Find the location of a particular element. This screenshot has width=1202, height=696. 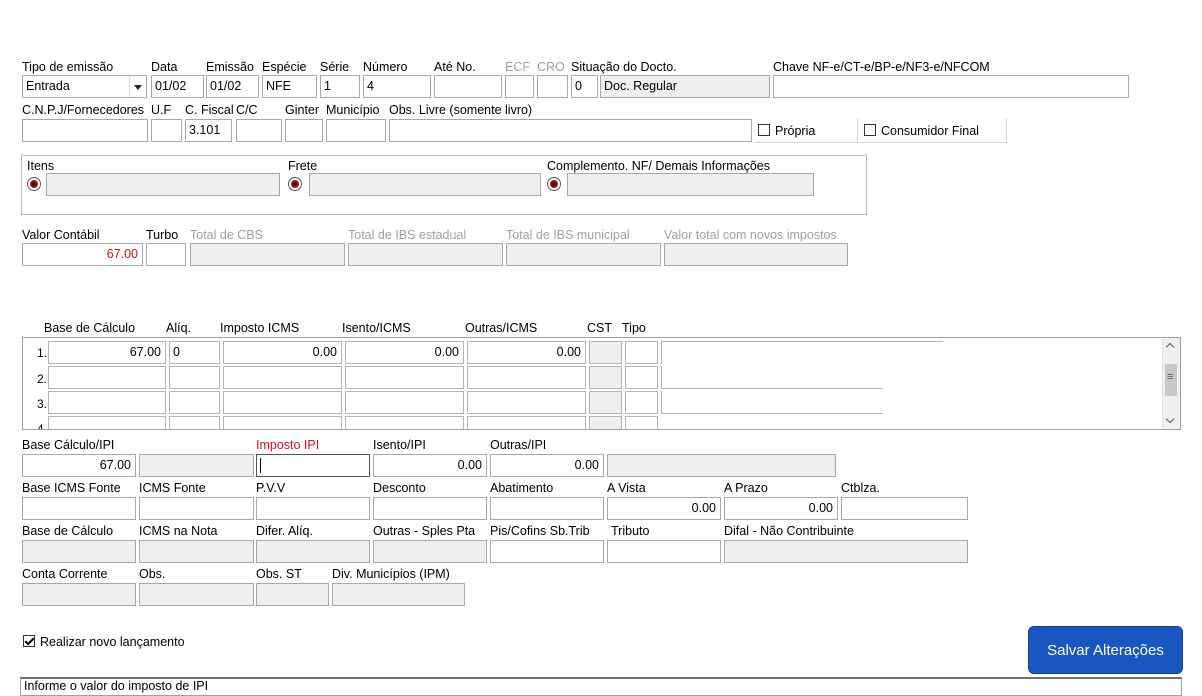

ctblza-field is located at coordinates (904, 508).